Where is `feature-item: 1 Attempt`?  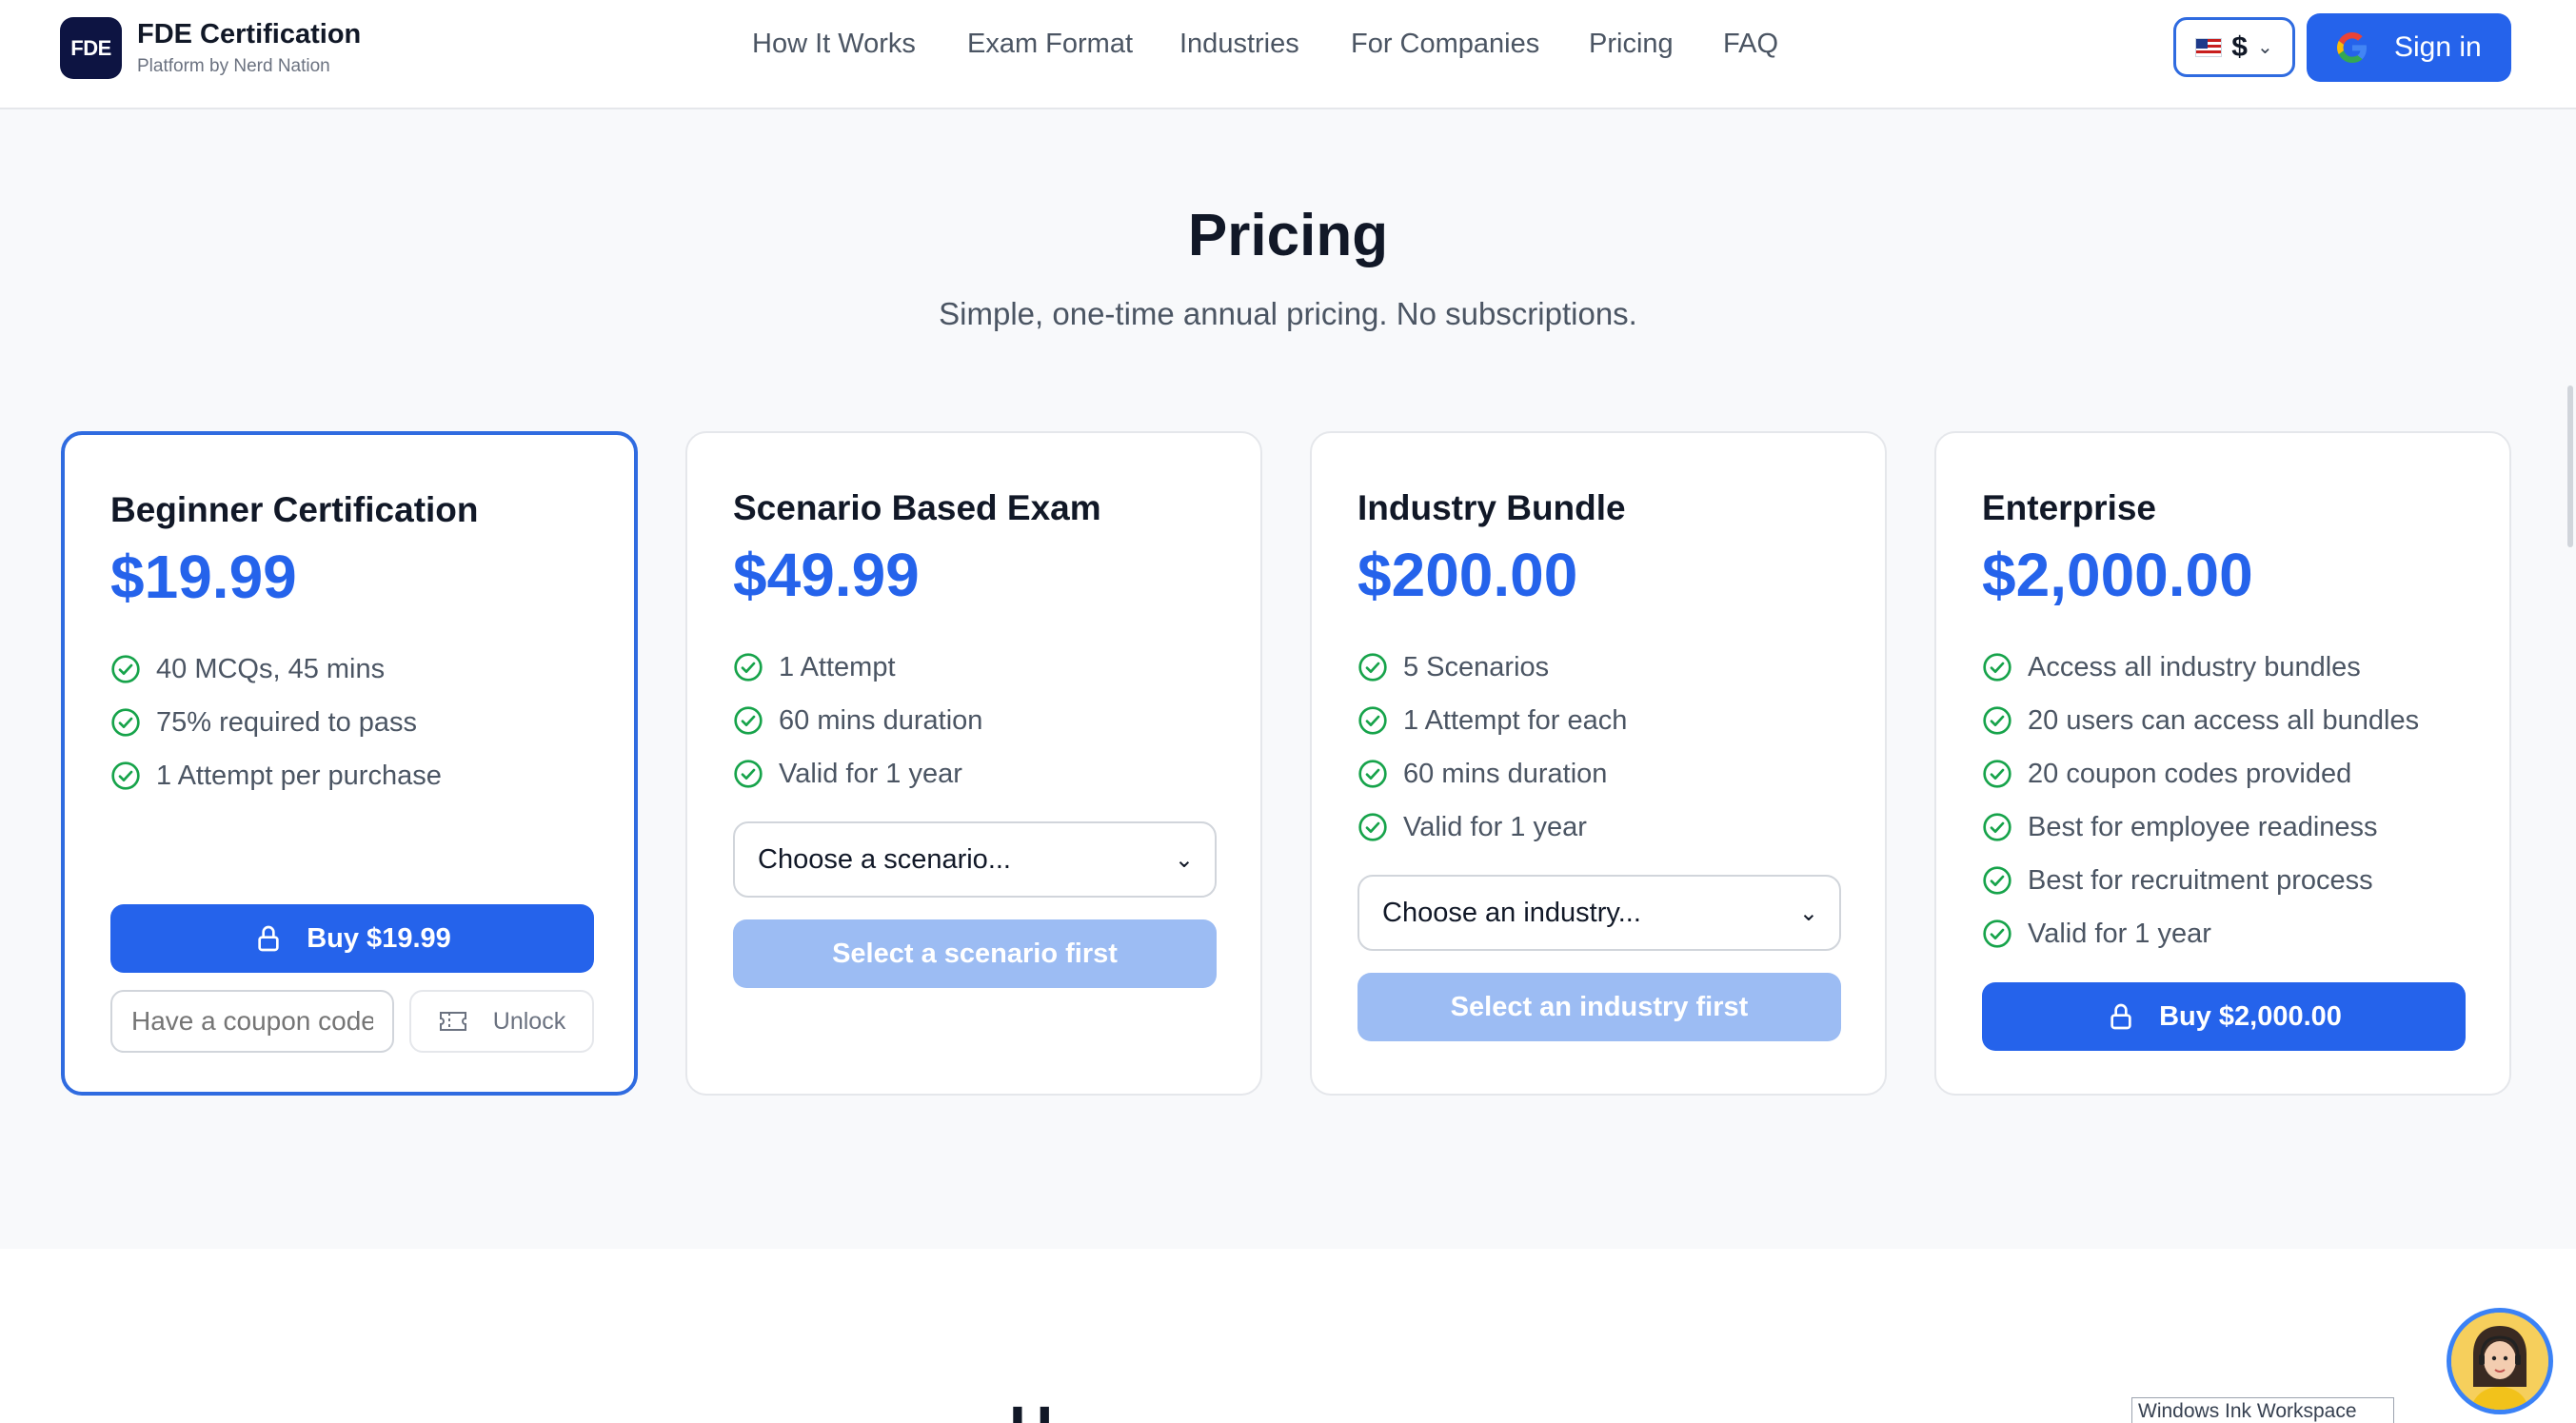
feature-item: 1 Attempt is located at coordinates (858, 667).